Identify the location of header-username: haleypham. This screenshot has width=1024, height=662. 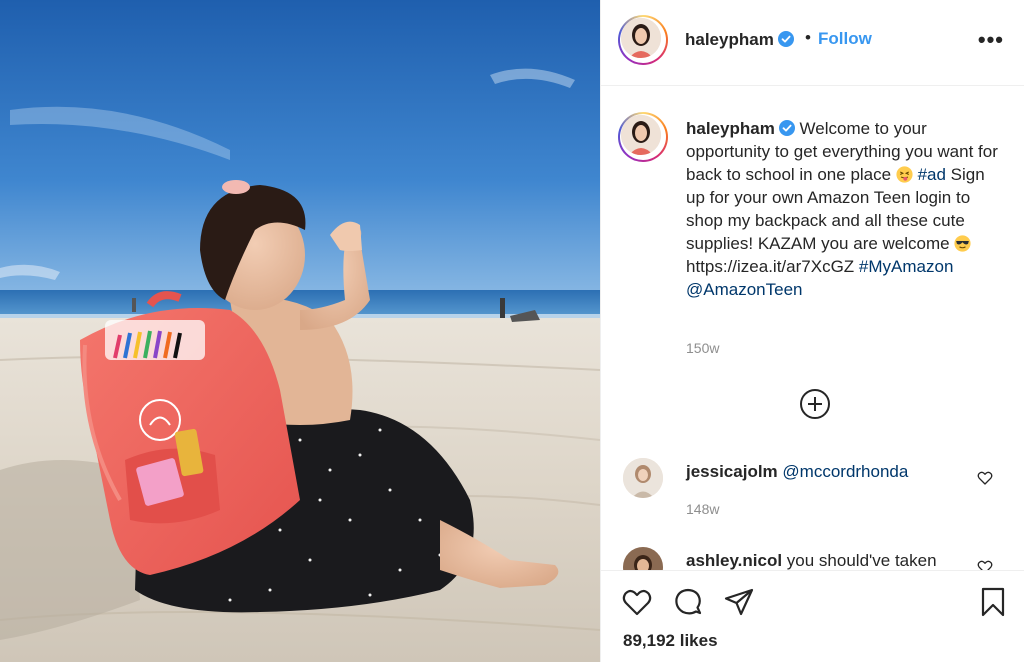
(739, 40).